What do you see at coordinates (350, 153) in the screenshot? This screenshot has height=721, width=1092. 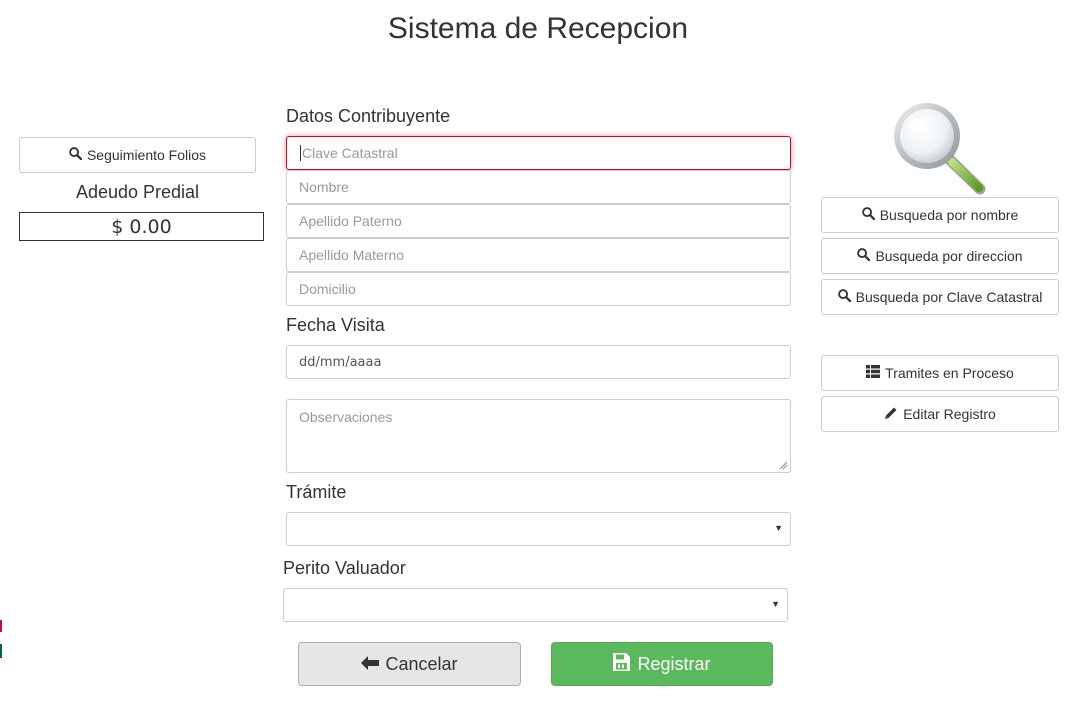 I see `clave-catastral-placeholder: Clave Catastral` at bounding box center [350, 153].